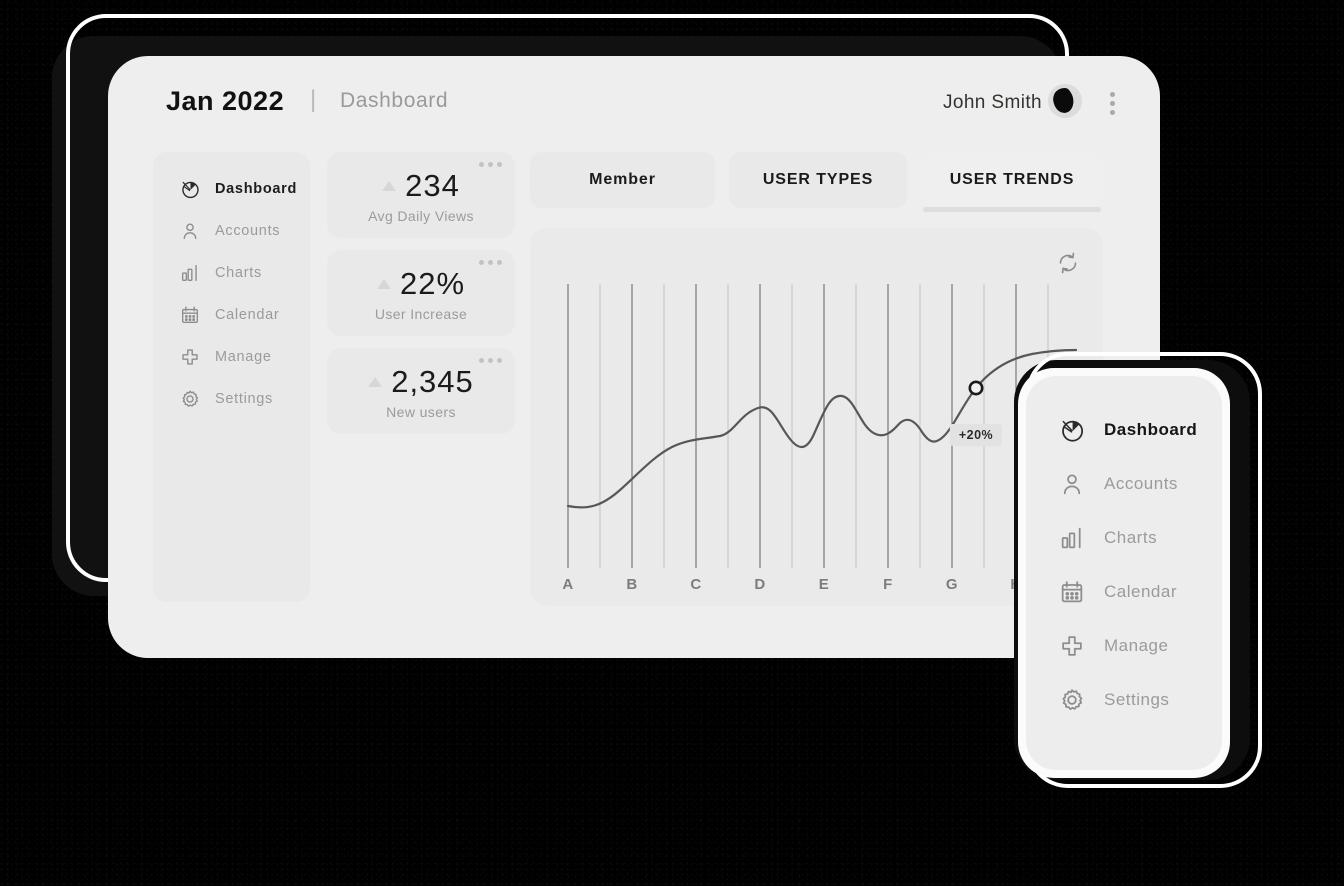  What do you see at coordinates (632, 584) in the screenshot?
I see `x-axis-tick-label: B` at bounding box center [632, 584].